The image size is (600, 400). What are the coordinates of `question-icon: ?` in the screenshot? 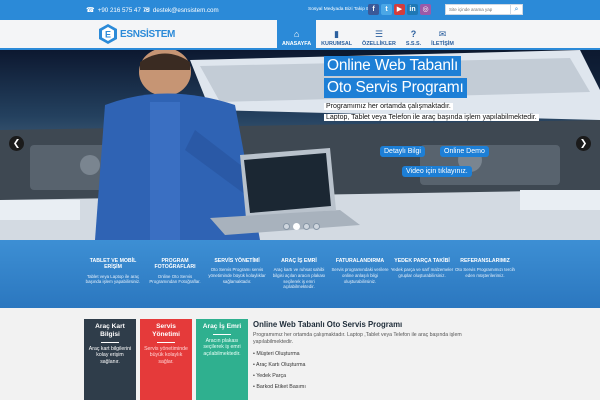 It's located at (413, 34).